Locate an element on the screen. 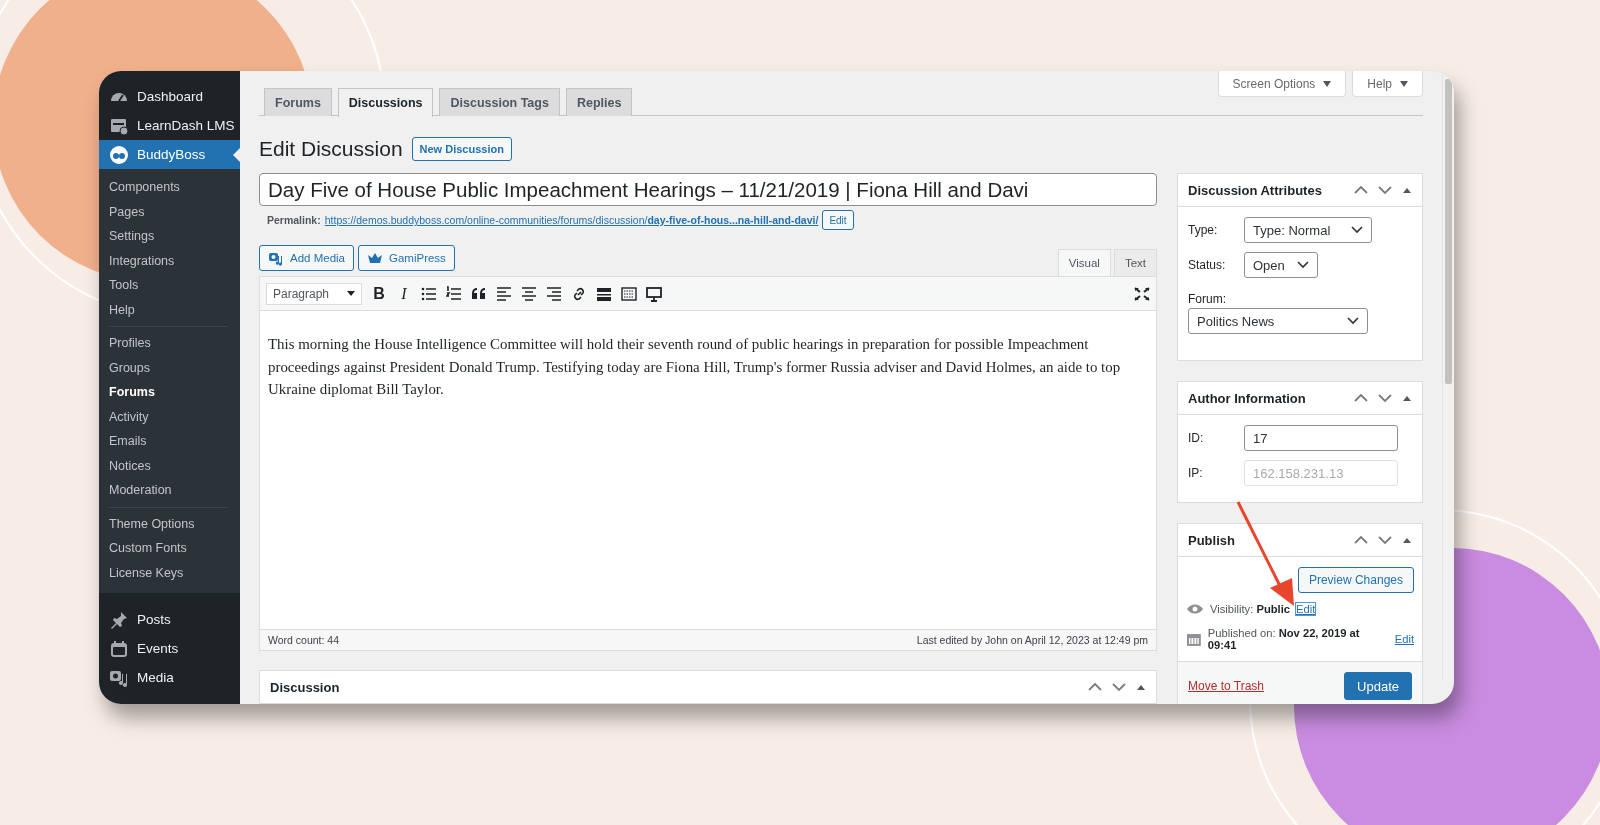 This screenshot has height=825, width=1600. quote-icon is located at coordinates (479, 293).